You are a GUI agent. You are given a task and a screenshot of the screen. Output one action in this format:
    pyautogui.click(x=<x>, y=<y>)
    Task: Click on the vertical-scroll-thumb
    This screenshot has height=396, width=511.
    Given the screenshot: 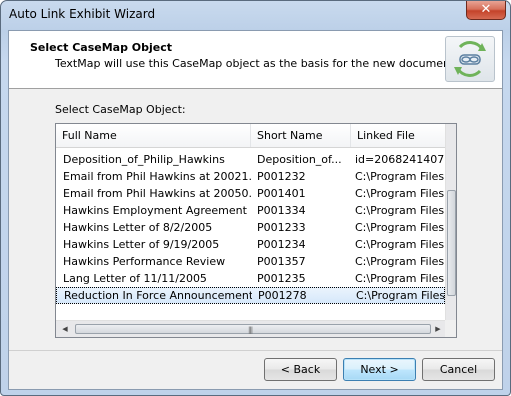 What is the action you would take?
    pyautogui.click(x=451, y=243)
    